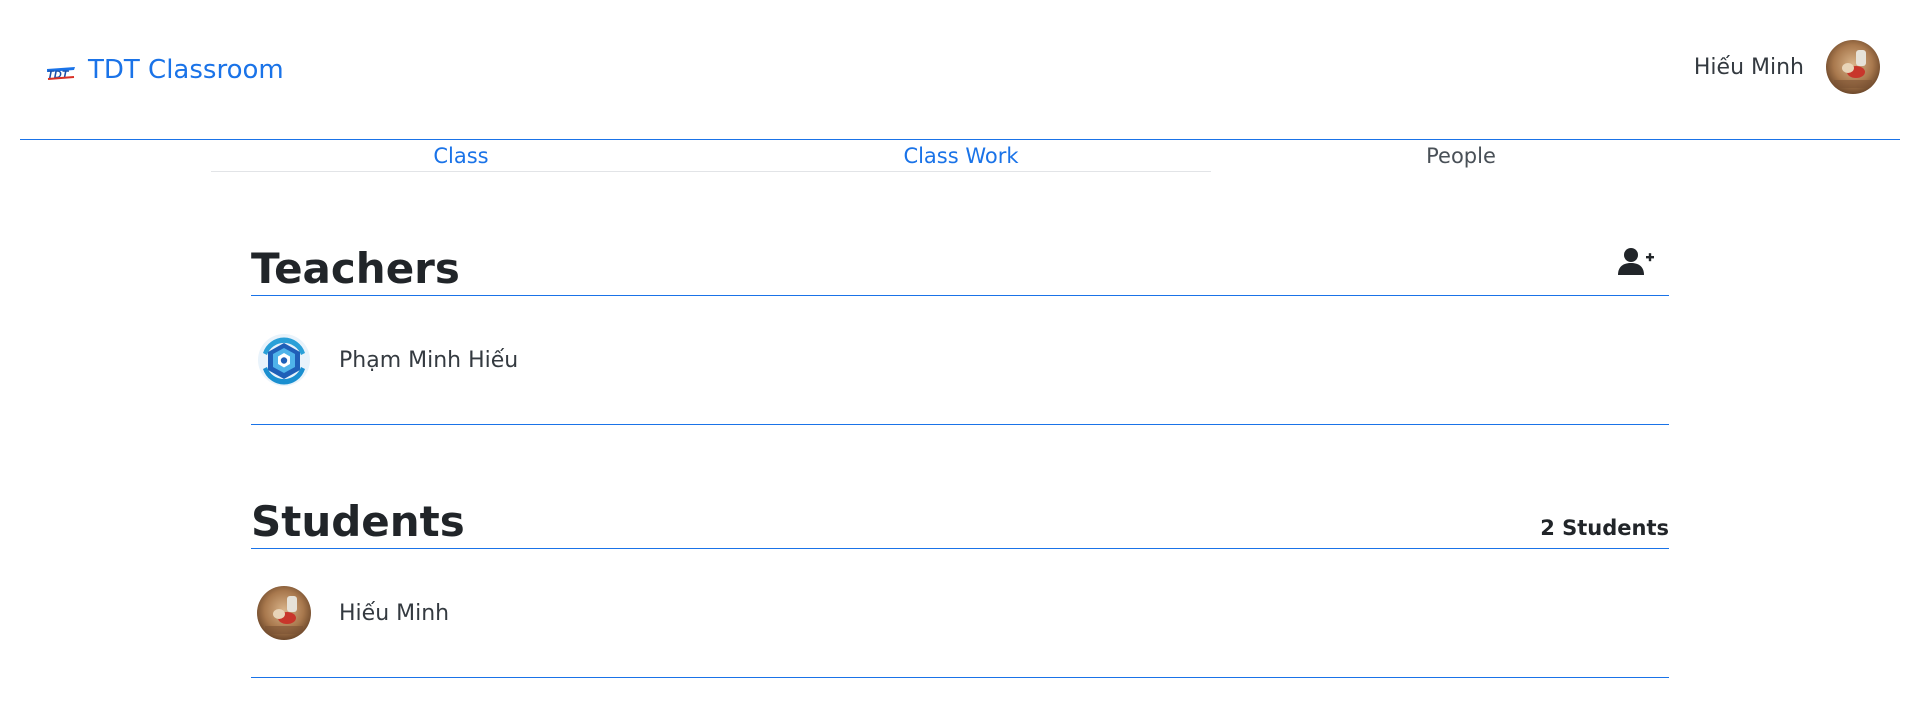 This screenshot has width=1916, height=712. Describe the element at coordinates (960, 613) in the screenshot. I see `student-row: Hiếu Minh` at that location.